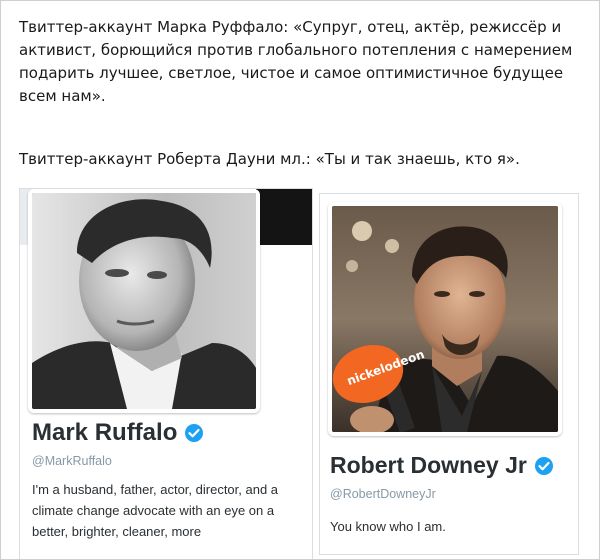 The height and width of the screenshot is (560, 600). I want to click on profile-handle-downey: @RobertDowneyJr, so click(383, 494).